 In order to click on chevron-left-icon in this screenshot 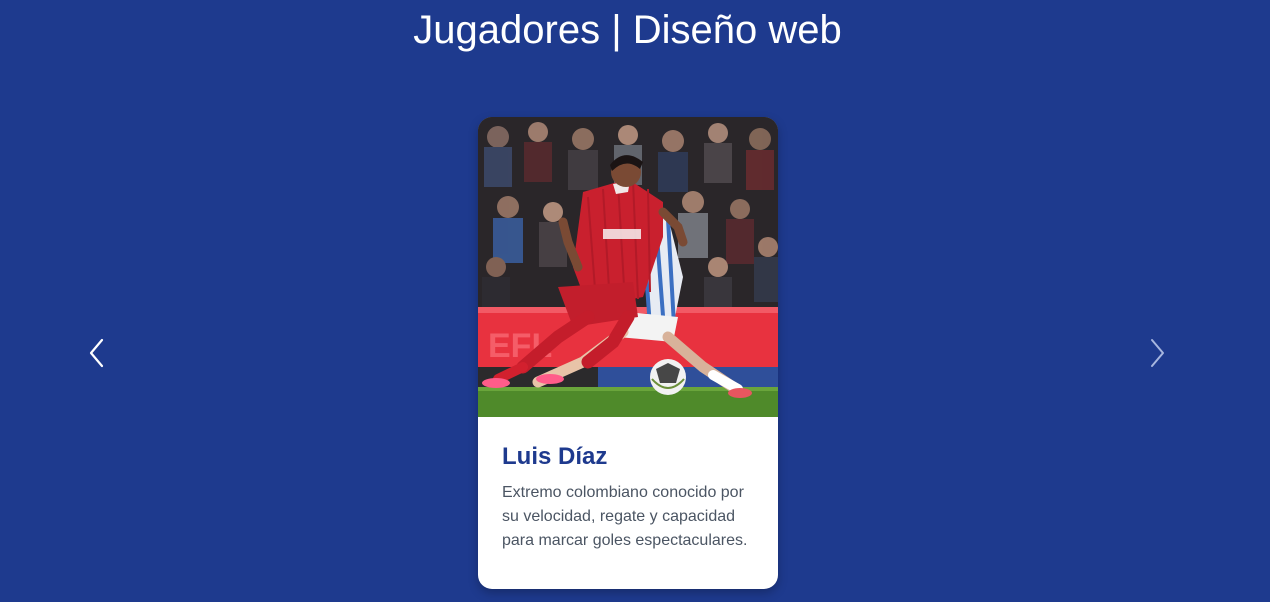, I will do `click(96, 353)`.